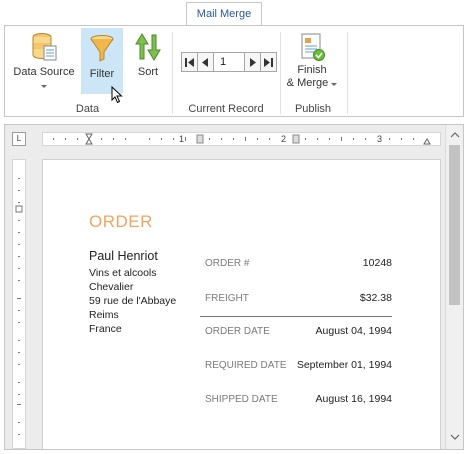 The image size is (474, 454). I want to click on data-source-button: Data Source, so click(44, 63).